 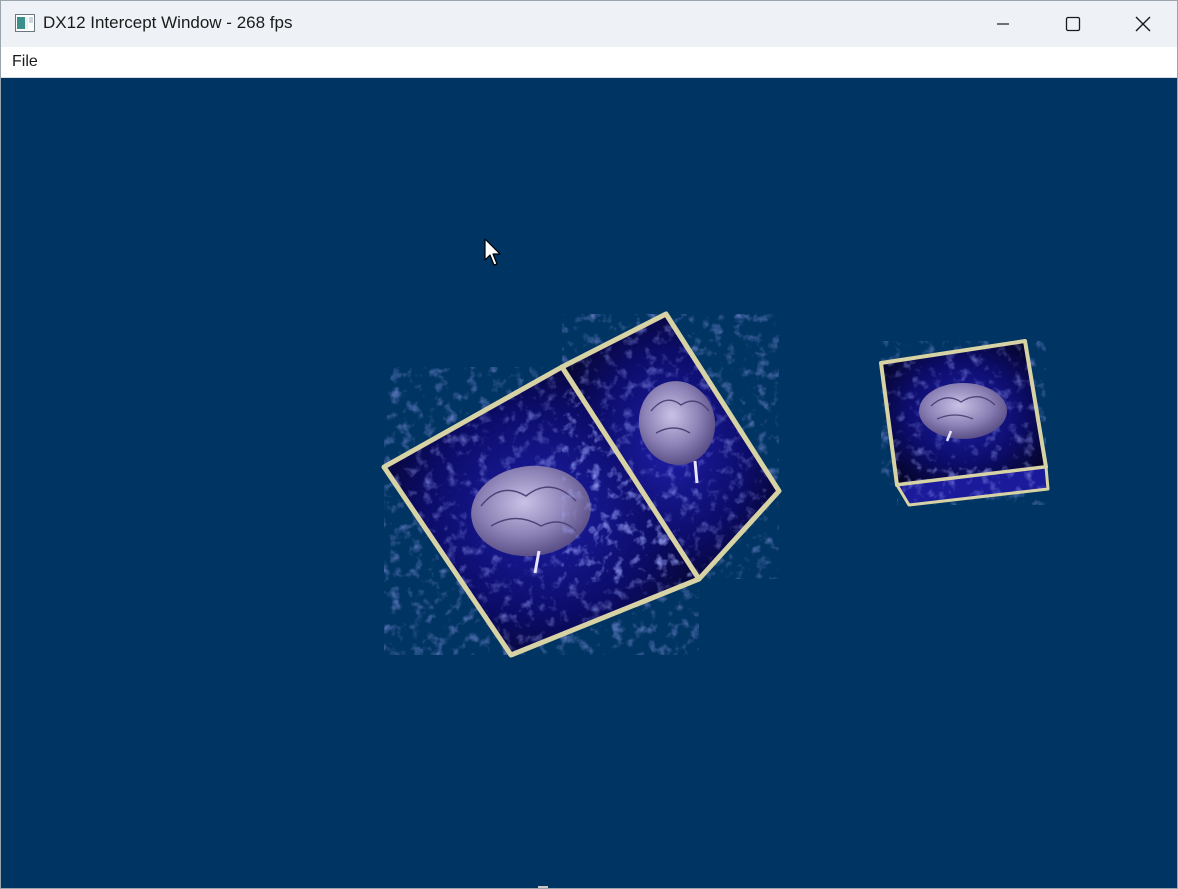 I want to click on close-button, so click(x=1142, y=24).